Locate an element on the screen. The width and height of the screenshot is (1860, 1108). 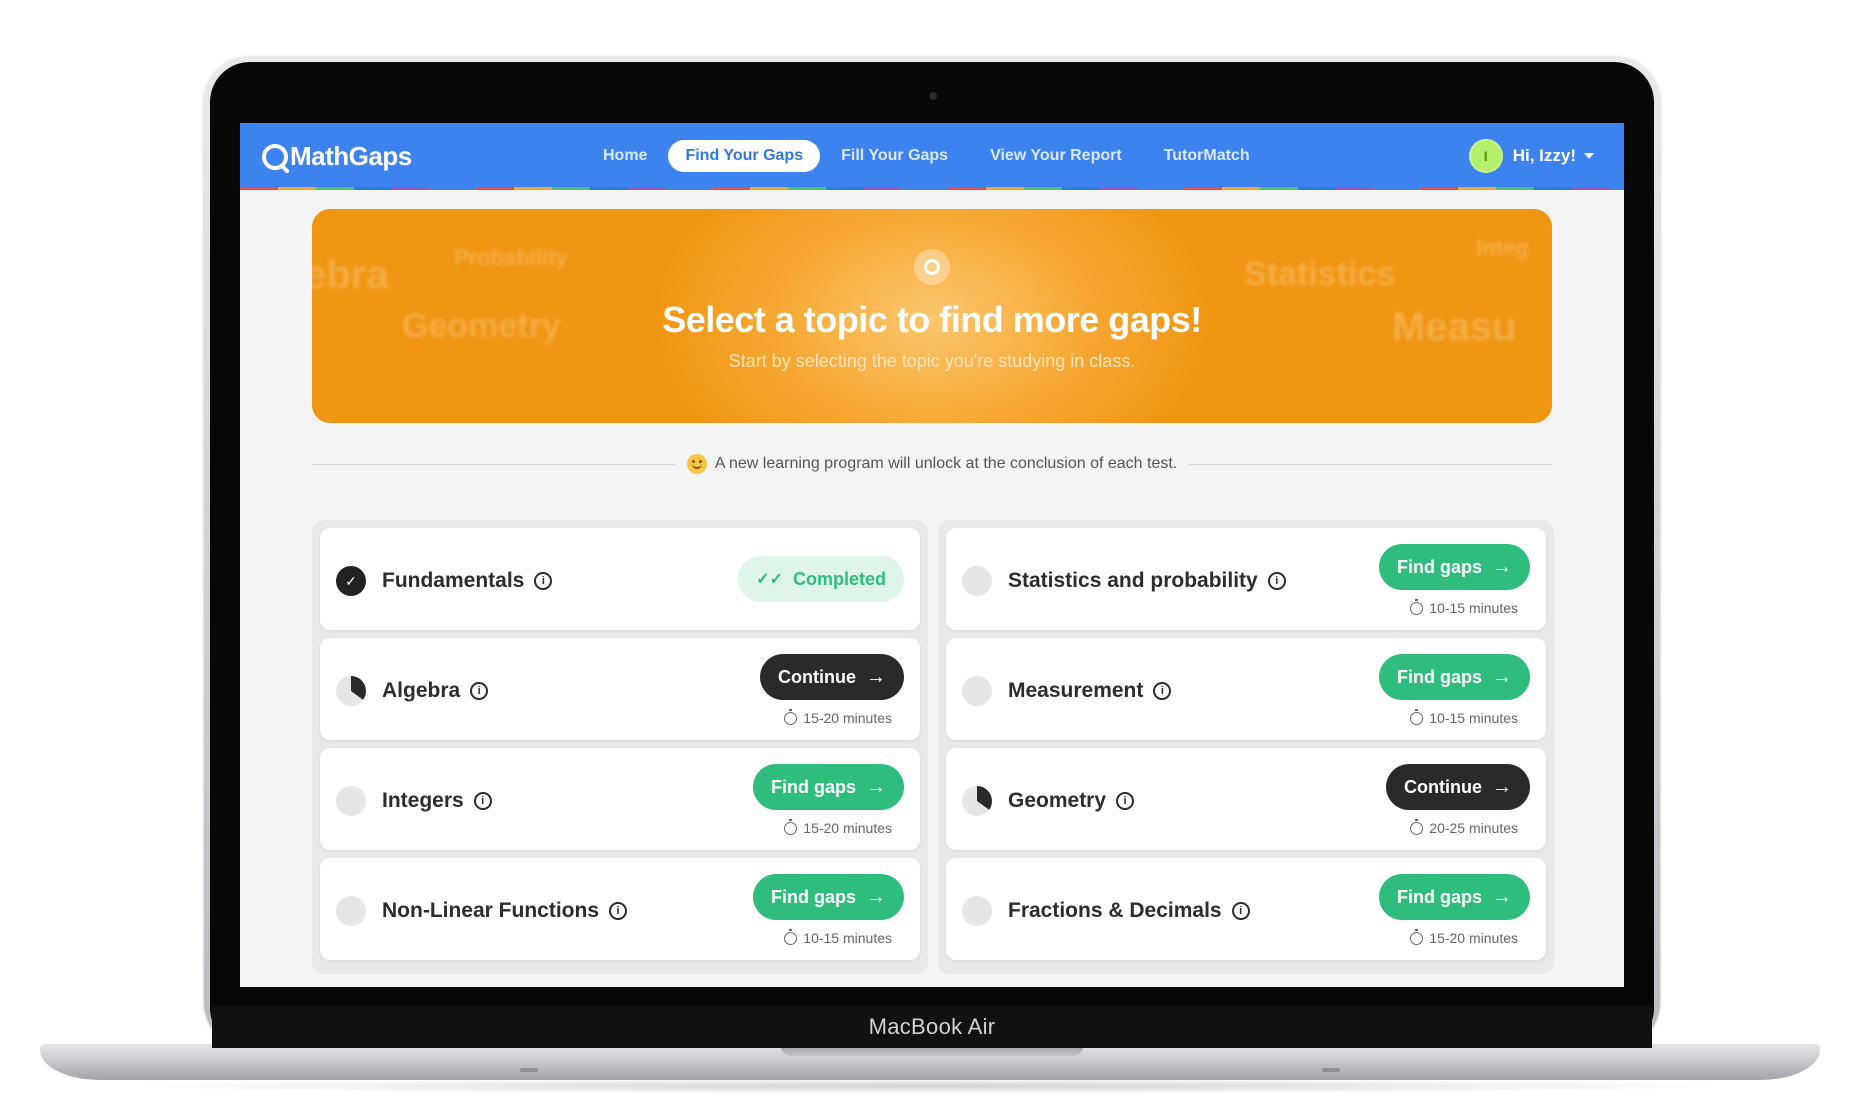
topic-title: Non-Linear Functions i is located at coordinates (504, 911).